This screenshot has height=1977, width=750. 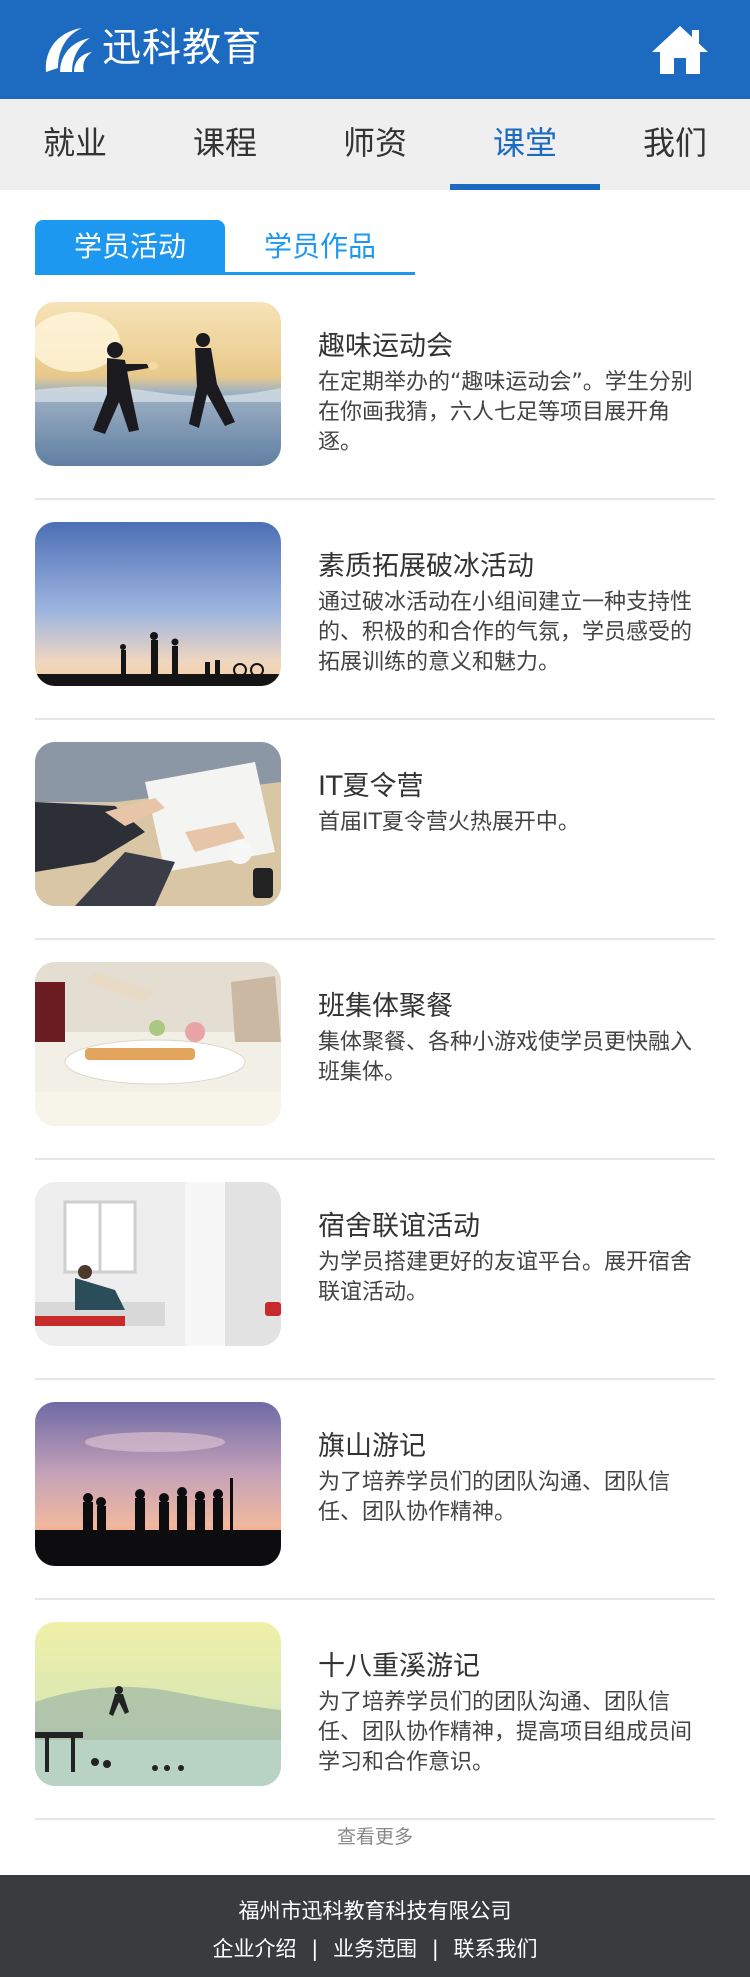 What do you see at coordinates (370, 783) in the screenshot?
I see `activity-title: IT夏令营` at bounding box center [370, 783].